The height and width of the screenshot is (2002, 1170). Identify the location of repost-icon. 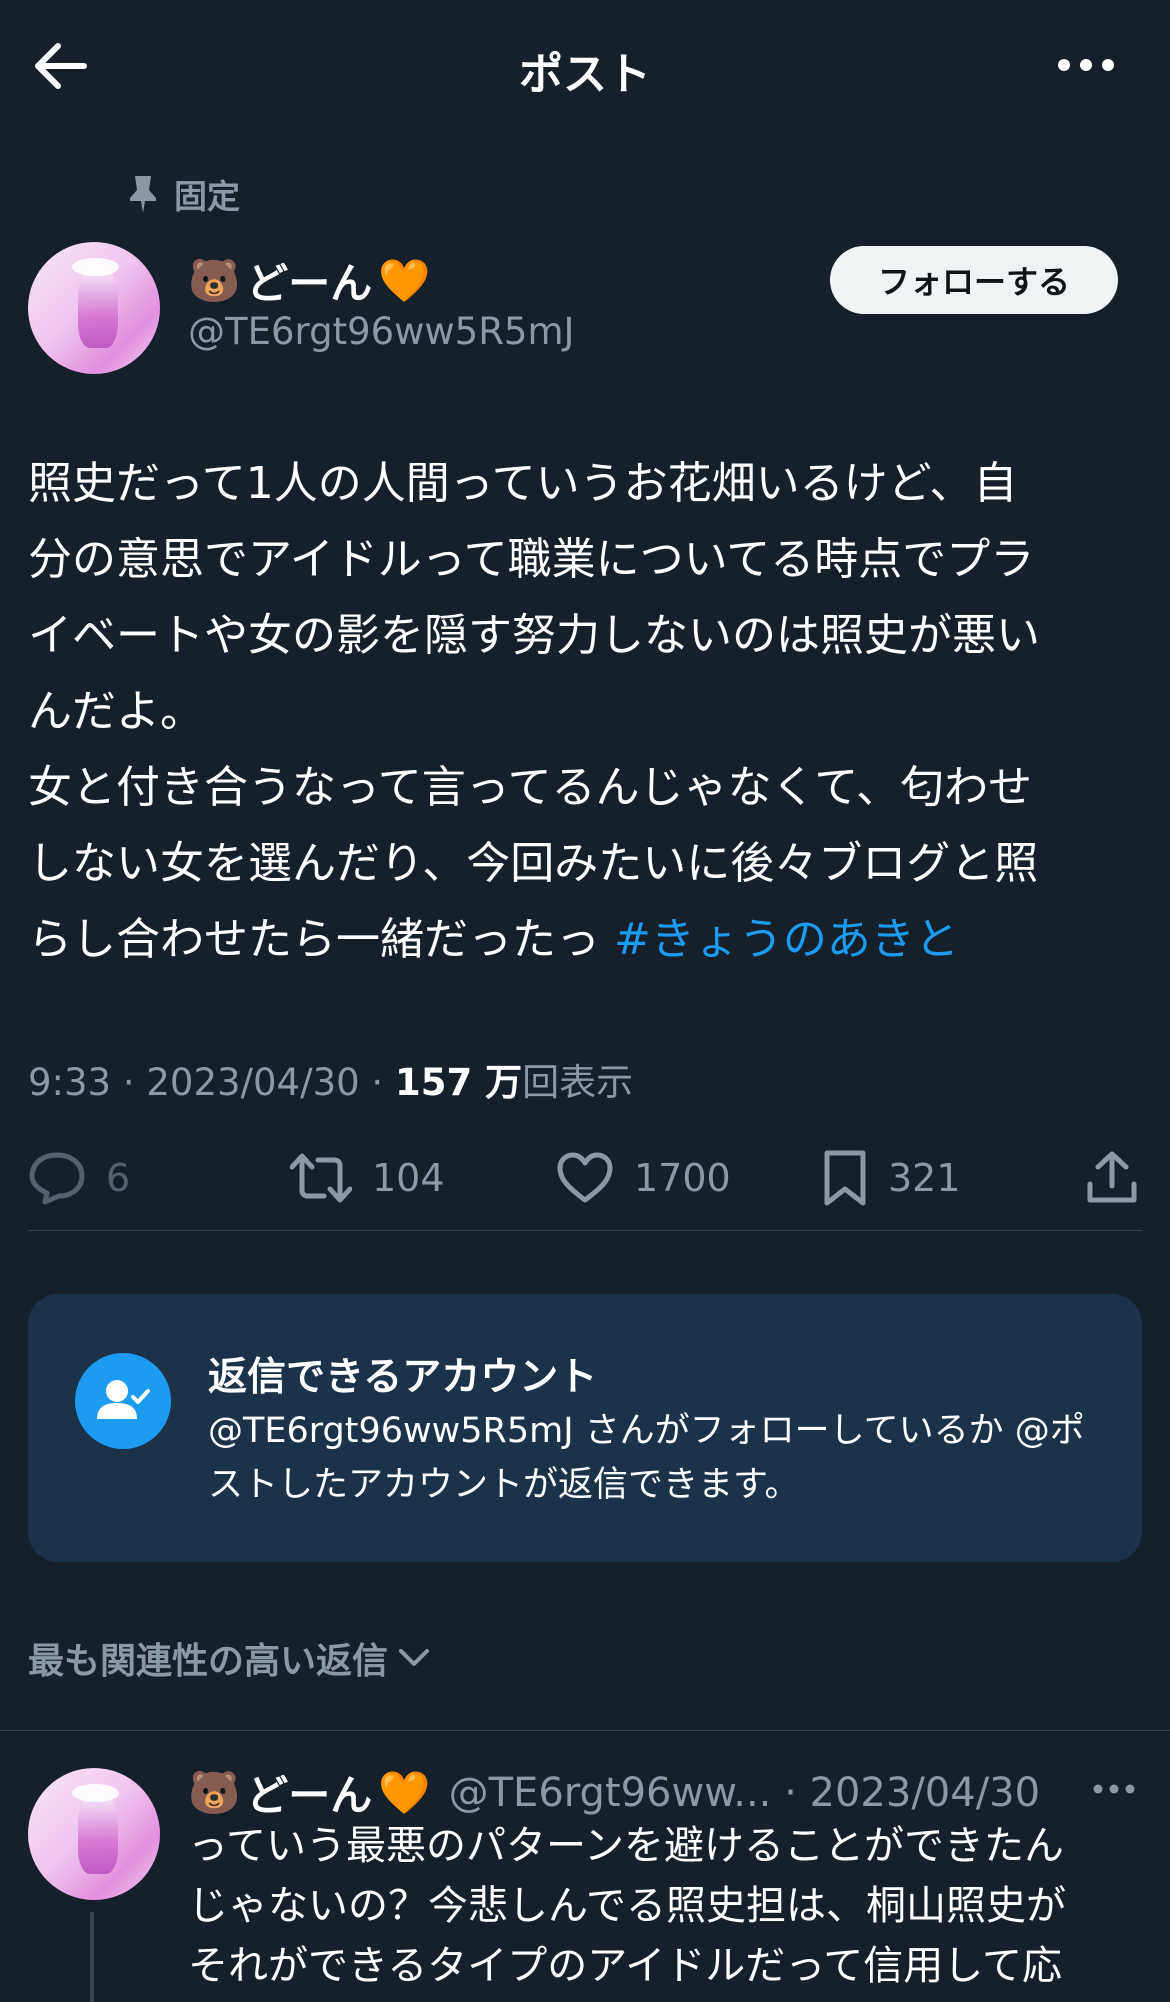
(321, 1178).